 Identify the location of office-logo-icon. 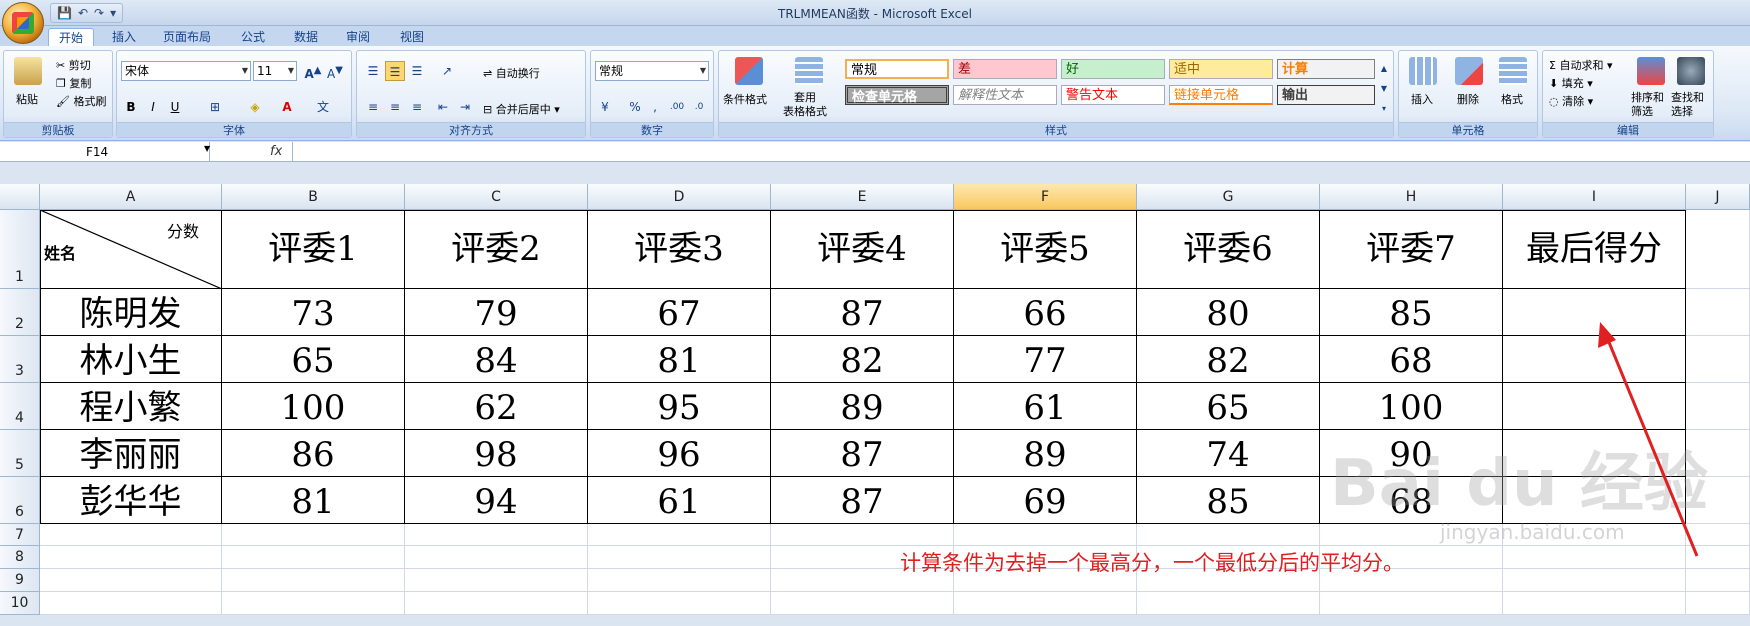
(23, 23).